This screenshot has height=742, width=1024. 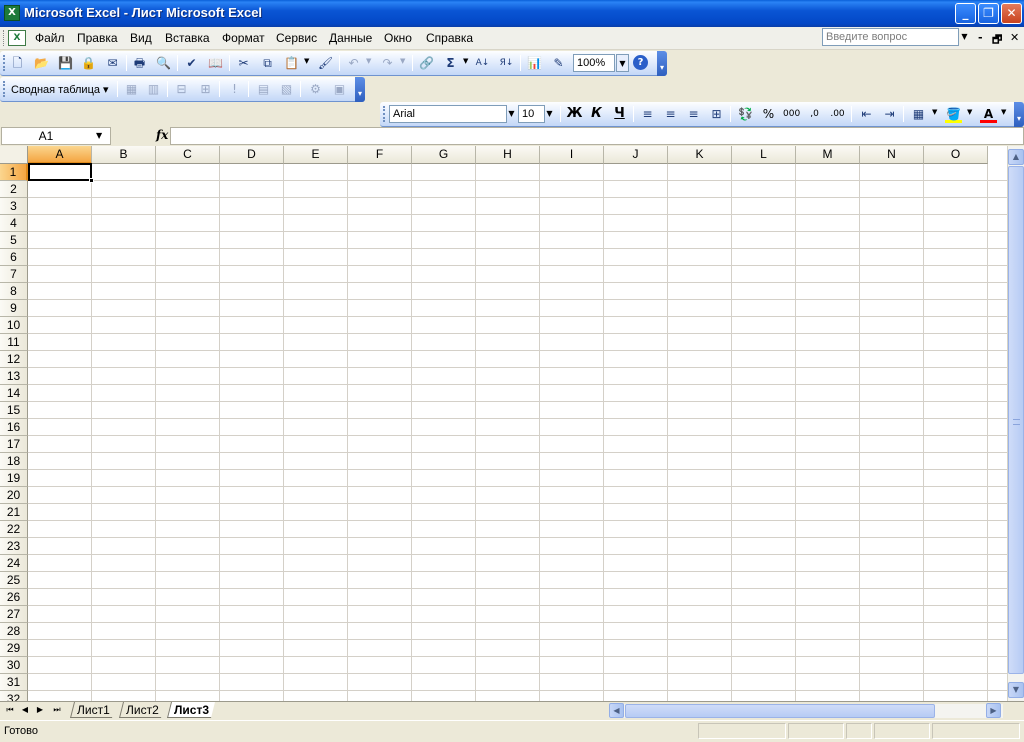 What do you see at coordinates (315, 89) in the screenshot?
I see `field-settings-icon: ⚙` at bounding box center [315, 89].